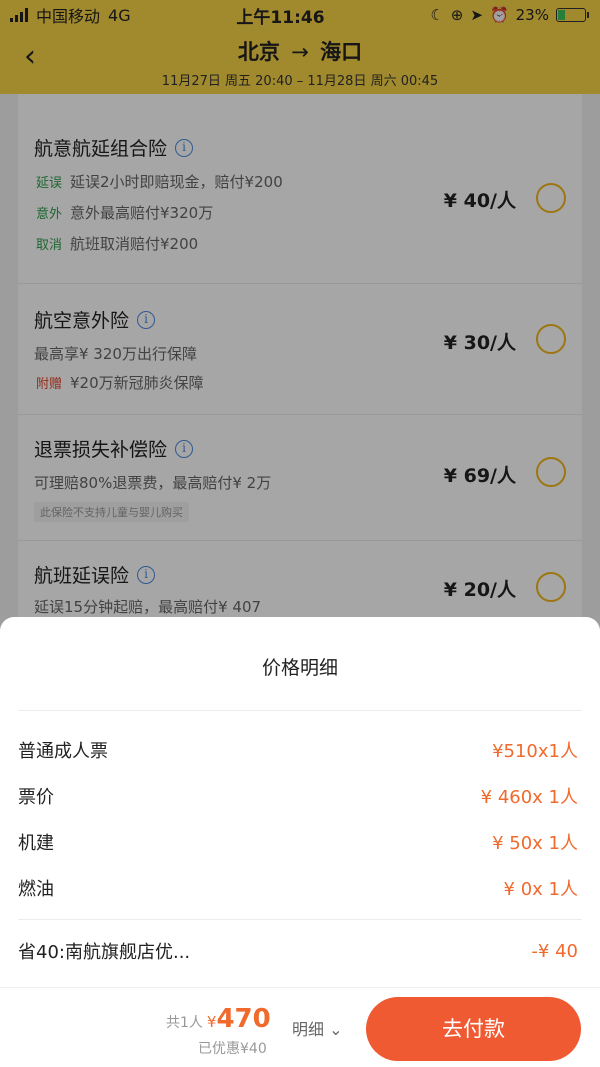 The width and height of the screenshot is (600, 1067). I want to click on discount-row: 省40:南航旗舰店优... -¥ 40, so click(300, 951).